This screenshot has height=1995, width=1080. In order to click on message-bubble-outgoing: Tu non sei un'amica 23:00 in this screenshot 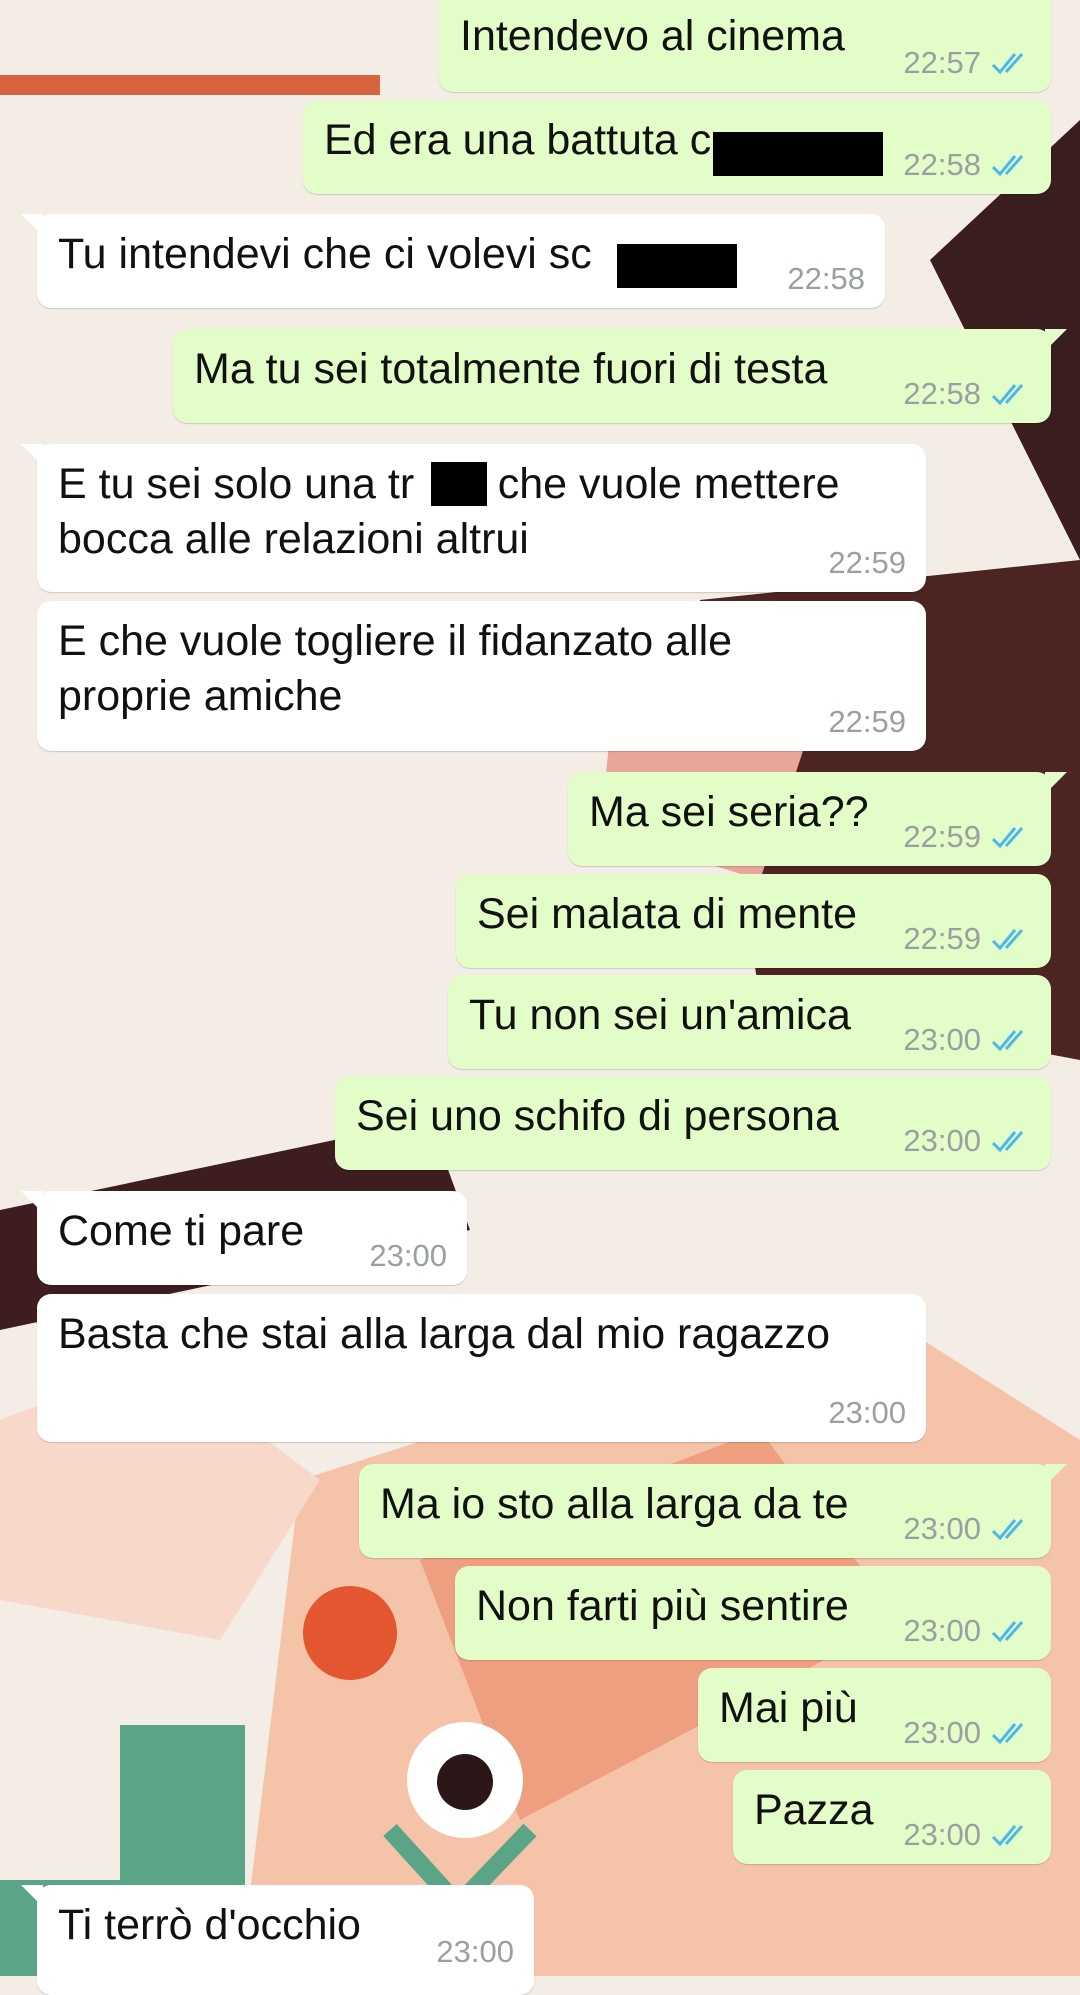, I will do `click(749, 1022)`.